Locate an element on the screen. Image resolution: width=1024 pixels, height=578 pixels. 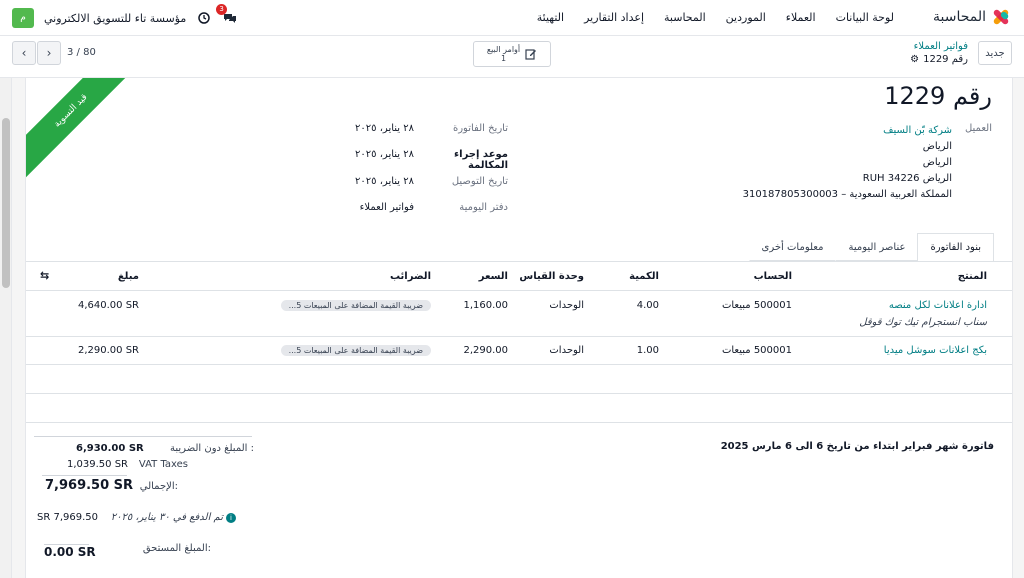
header-taxes: الضرائب is located at coordinates (410, 276).